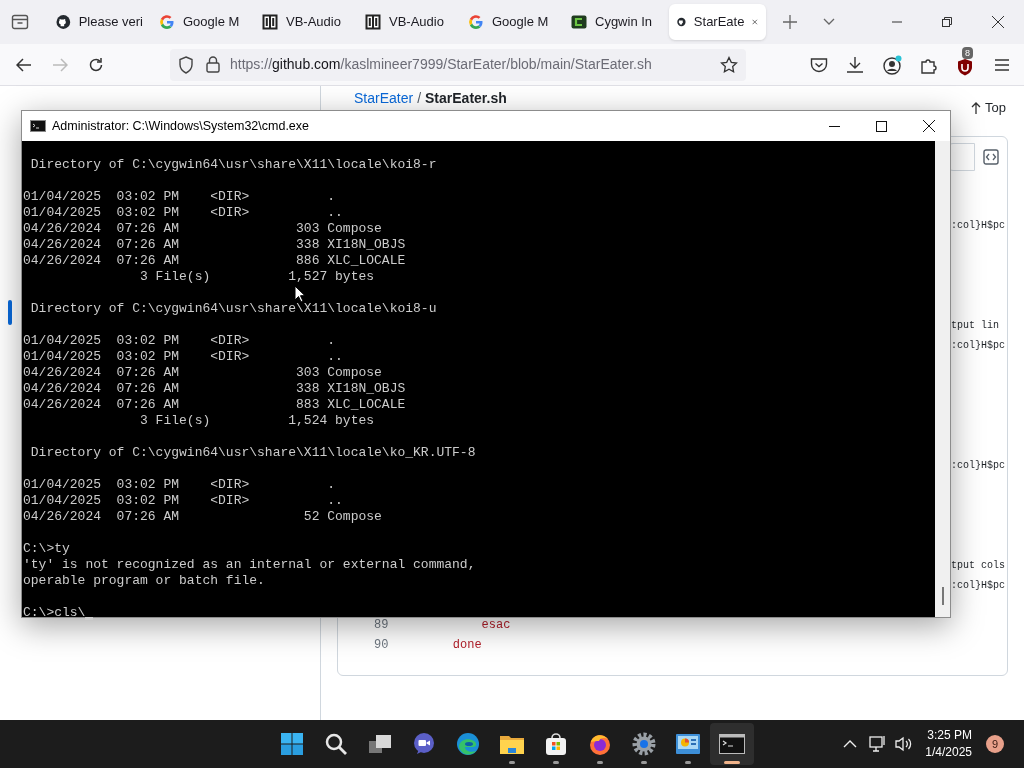  What do you see at coordinates (624, 22) in the screenshot?
I see `tab-title: Cygwin In` at bounding box center [624, 22].